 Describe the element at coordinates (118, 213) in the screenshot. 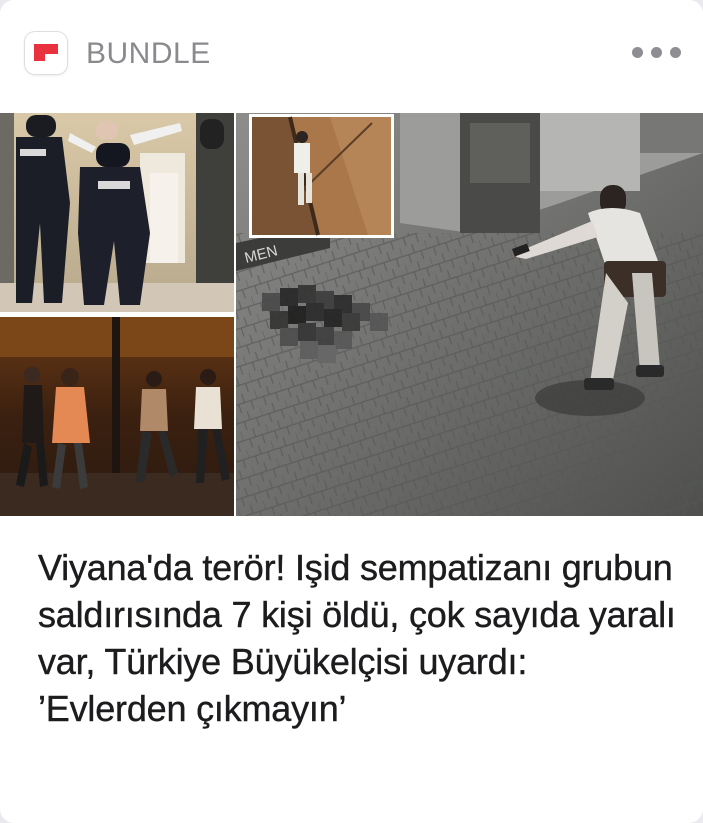

I see `police-photo` at that location.